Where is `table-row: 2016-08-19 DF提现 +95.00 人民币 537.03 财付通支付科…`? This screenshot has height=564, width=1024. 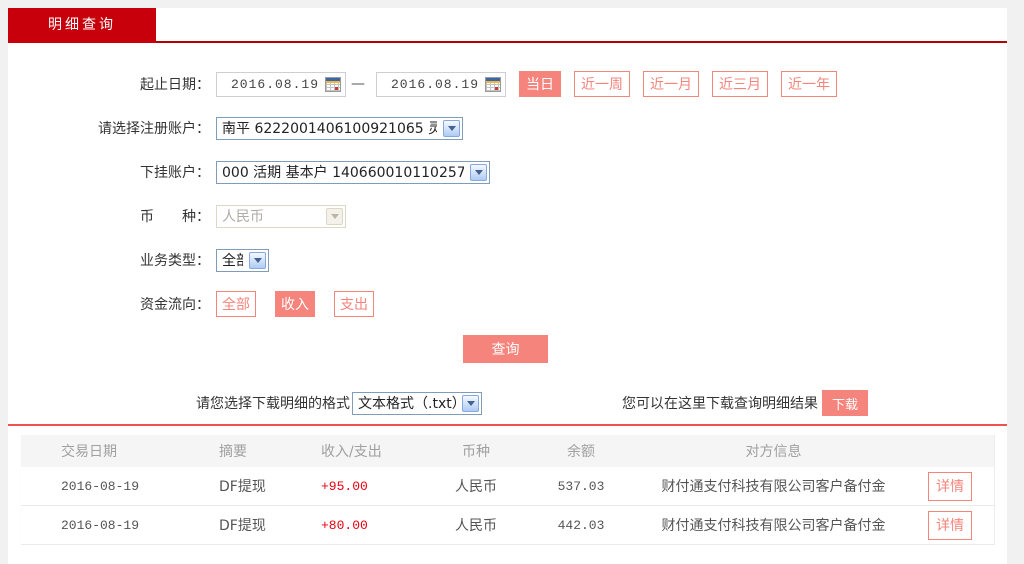 table-row: 2016-08-19 DF提现 +95.00 人民币 537.03 财付通支付科… is located at coordinates (507, 486).